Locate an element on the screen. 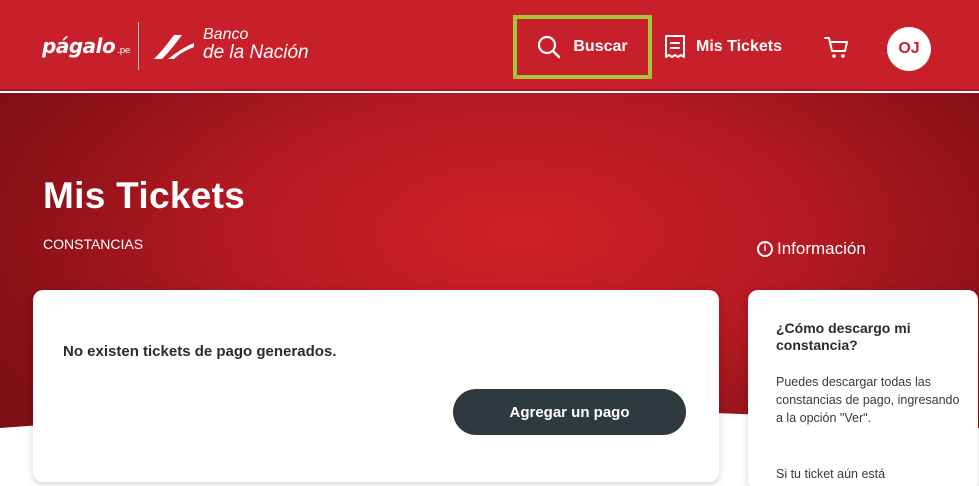 This screenshot has height=486, width=979. info-link: i Información is located at coordinates (811, 249).